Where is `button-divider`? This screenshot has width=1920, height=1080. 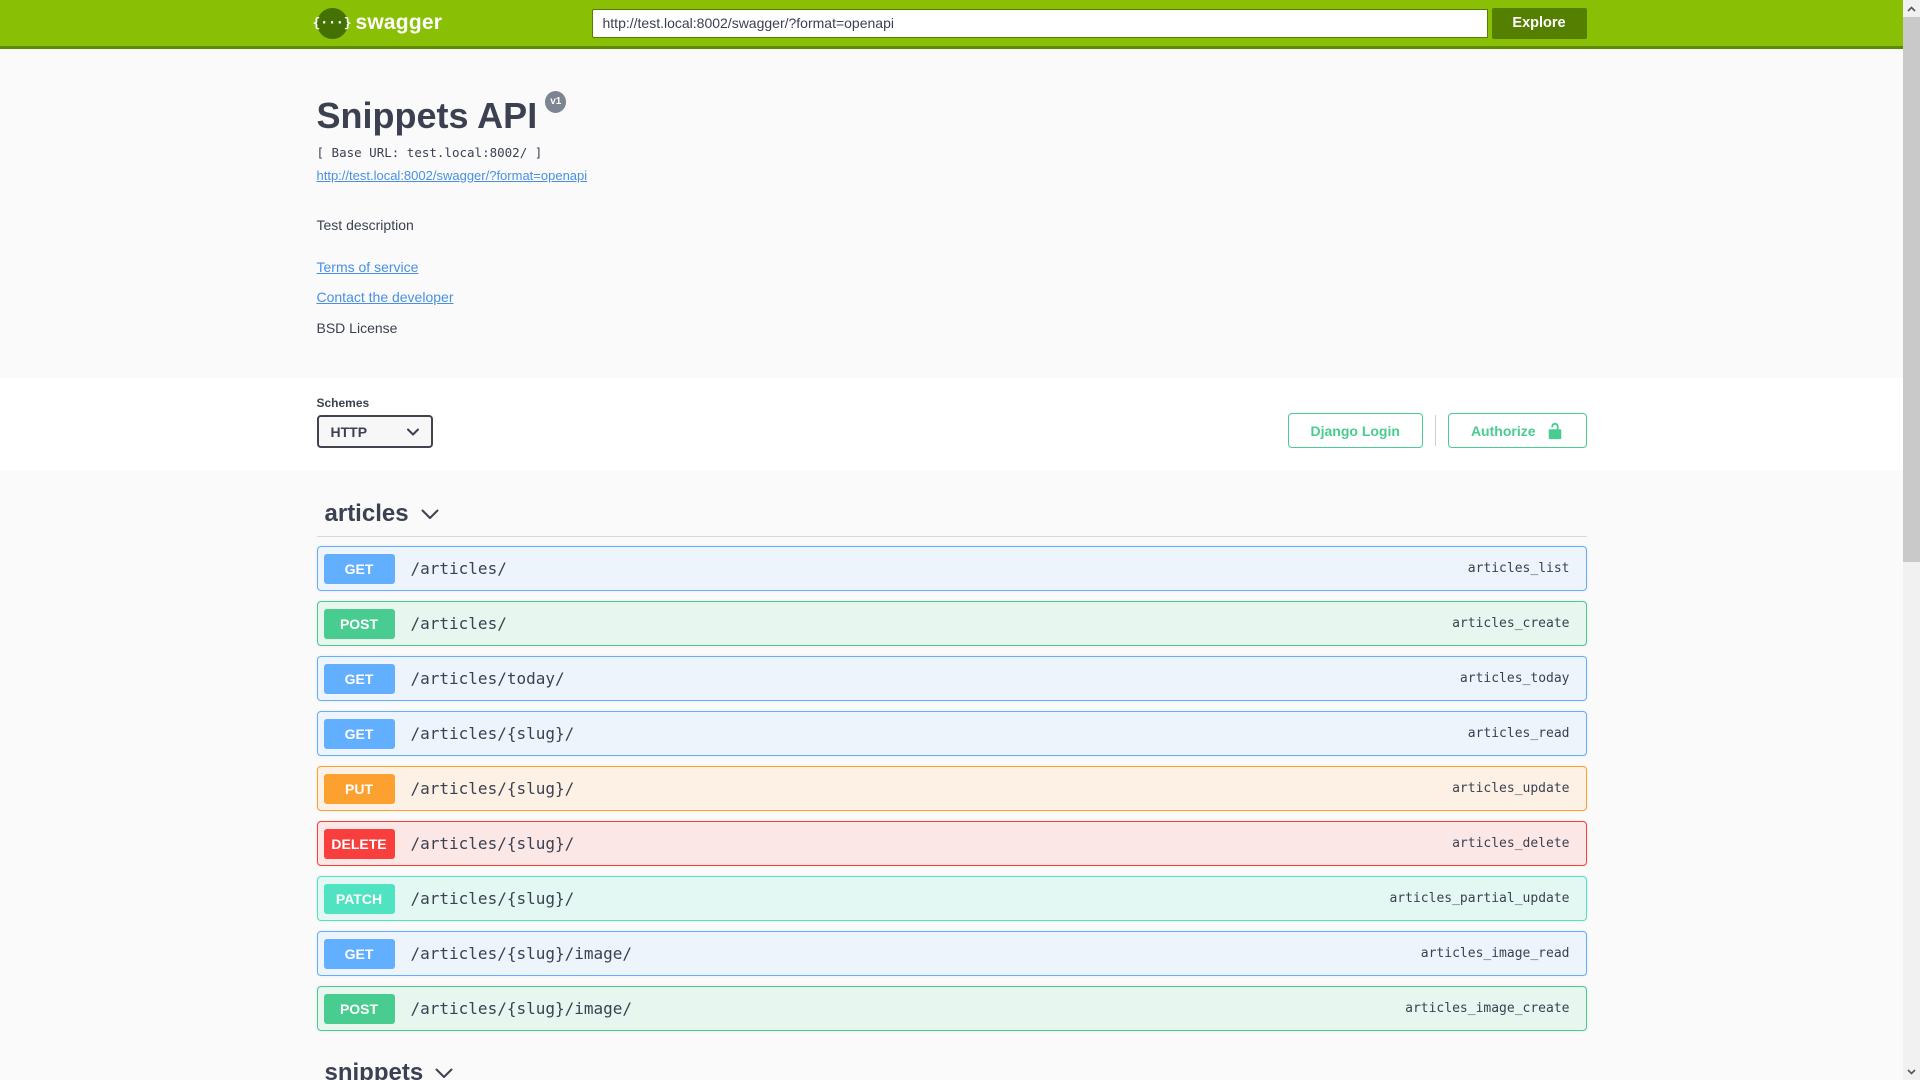
button-divider is located at coordinates (1435, 430).